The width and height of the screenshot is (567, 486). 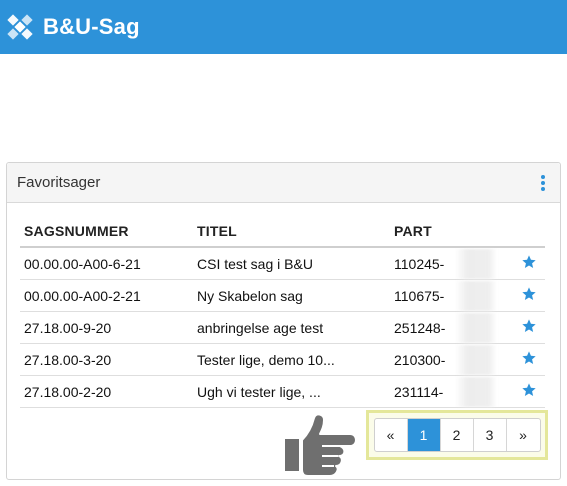 What do you see at coordinates (292, 328) in the screenshot?
I see `cell-titel: anbringelse age test` at bounding box center [292, 328].